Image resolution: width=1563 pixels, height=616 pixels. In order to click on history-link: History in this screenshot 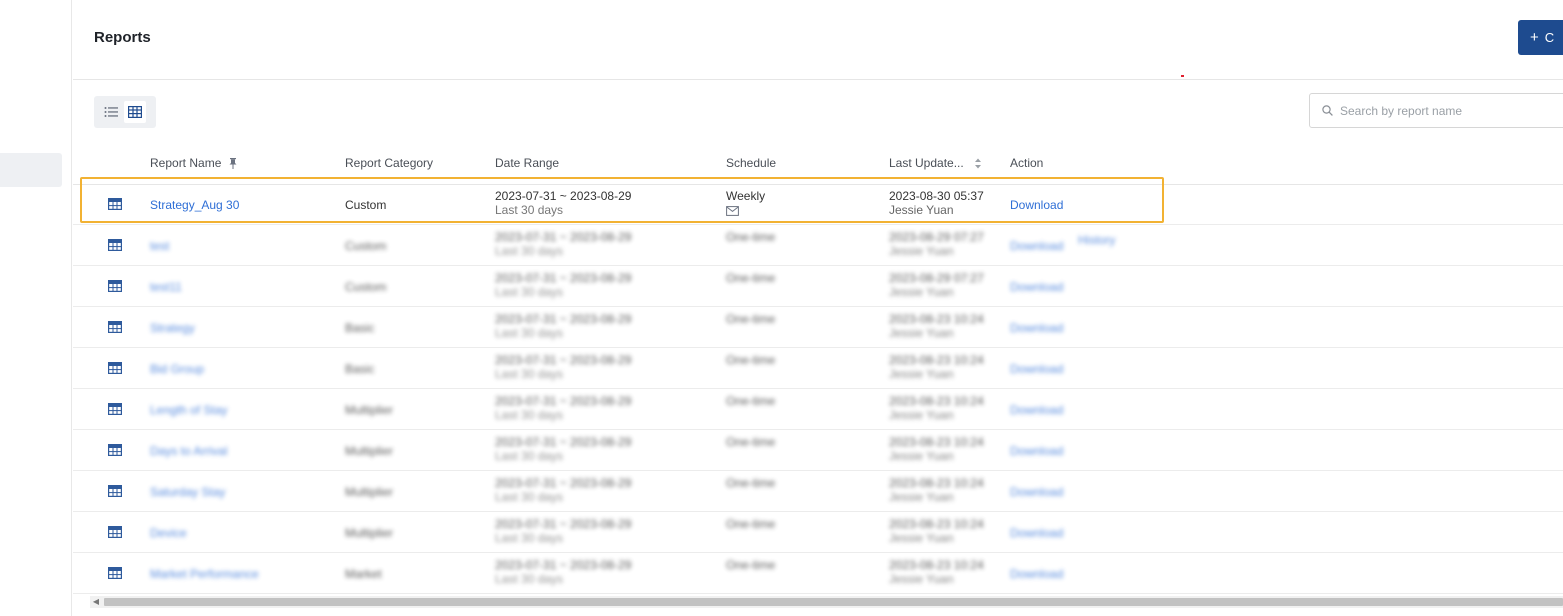, I will do `click(1096, 240)`.